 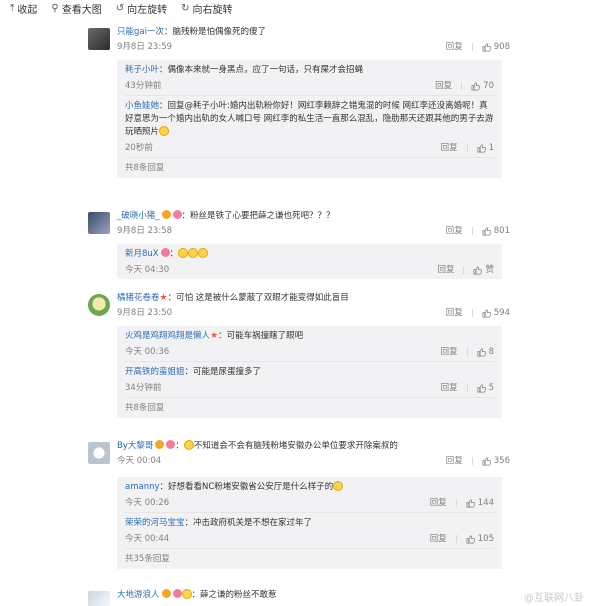 What do you see at coordinates (488, 86) in the screenshot?
I see `like-count: 70` at bounding box center [488, 86].